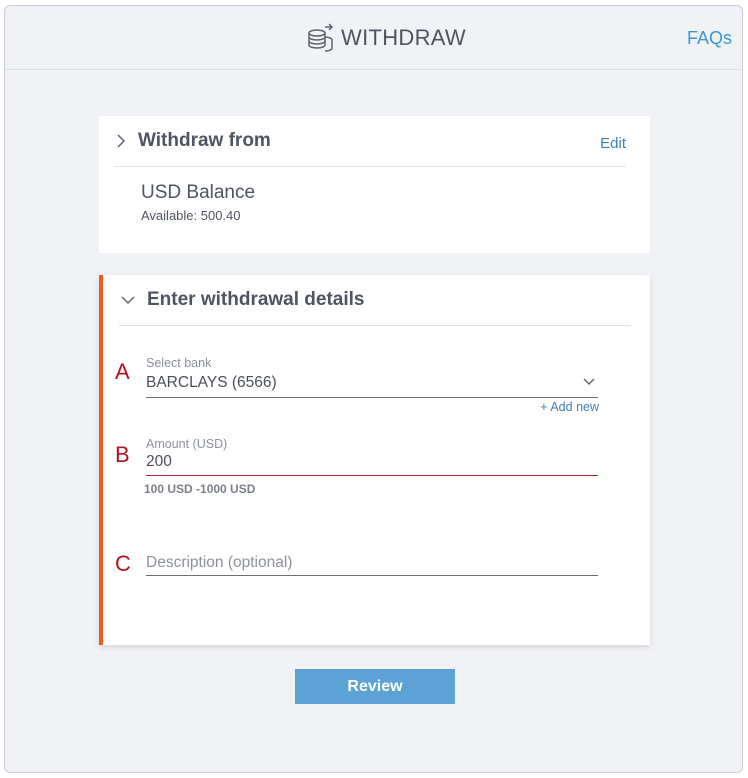 The height and width of the screenshot is (778, 748). I want to click on edit-link: Edit, so click(613, 143).